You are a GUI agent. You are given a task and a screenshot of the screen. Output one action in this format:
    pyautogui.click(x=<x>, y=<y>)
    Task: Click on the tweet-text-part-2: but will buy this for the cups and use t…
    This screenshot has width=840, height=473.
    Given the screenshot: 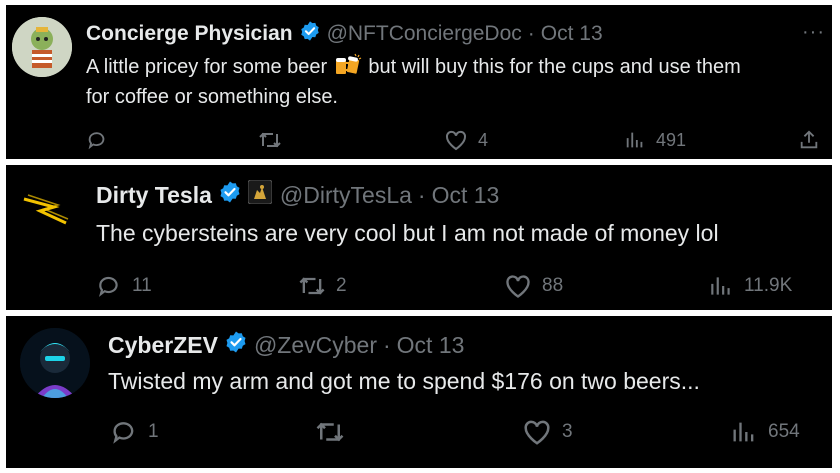 What is the action you would take?
    pyautogui.click(x=554, y=67)
    